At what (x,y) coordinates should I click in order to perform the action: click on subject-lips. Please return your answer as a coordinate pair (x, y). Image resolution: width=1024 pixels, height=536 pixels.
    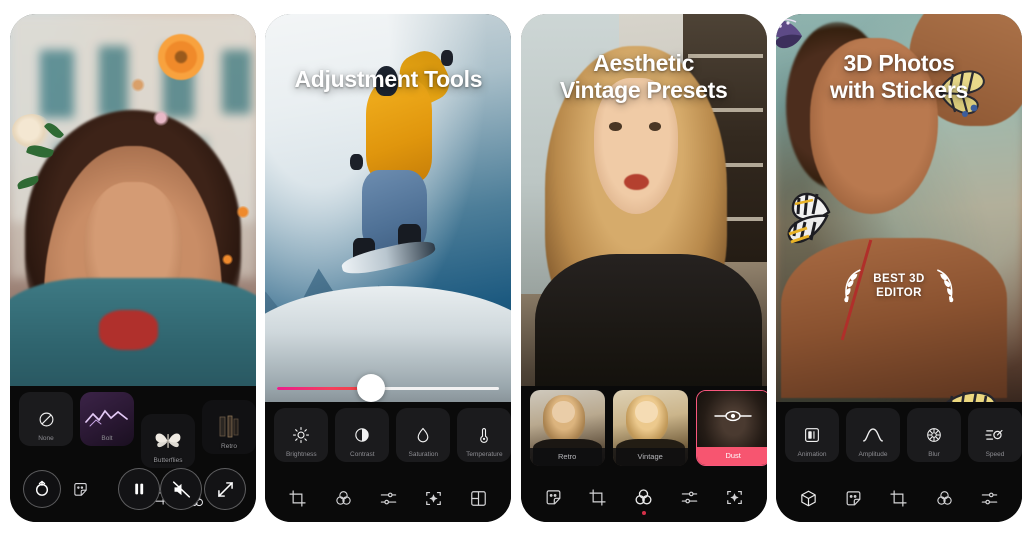
    Looking at the image, I should click on (636, 182).